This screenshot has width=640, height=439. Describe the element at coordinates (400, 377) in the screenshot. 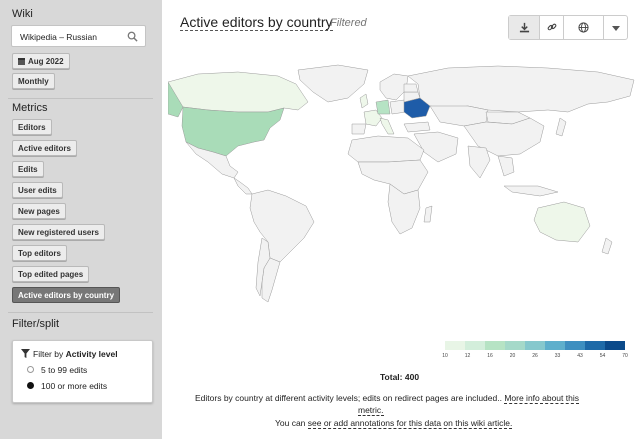

I see `total-label: Total: 400` at that location.